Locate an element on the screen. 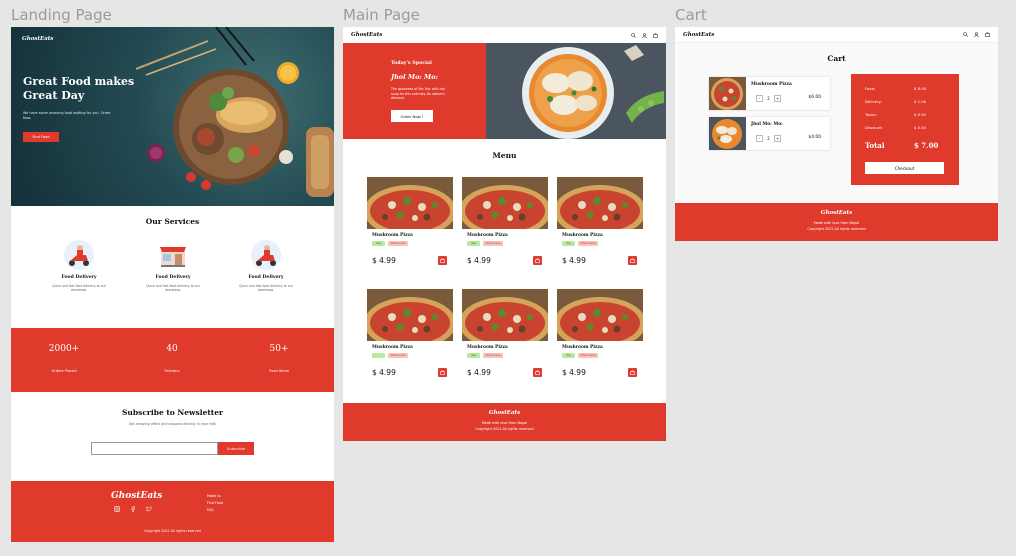  social-links is located at coordinates (133, 509).